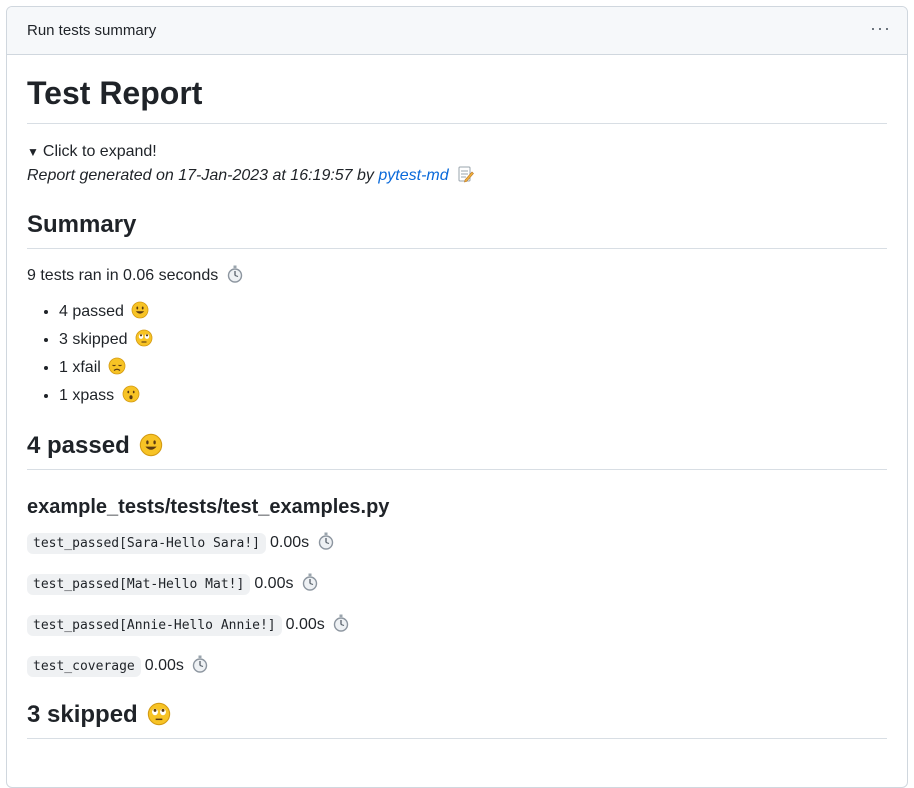  Describe the element at coordinates (457, 450) in the screenshot. I see `passed-heading: 4 passed` at that location.